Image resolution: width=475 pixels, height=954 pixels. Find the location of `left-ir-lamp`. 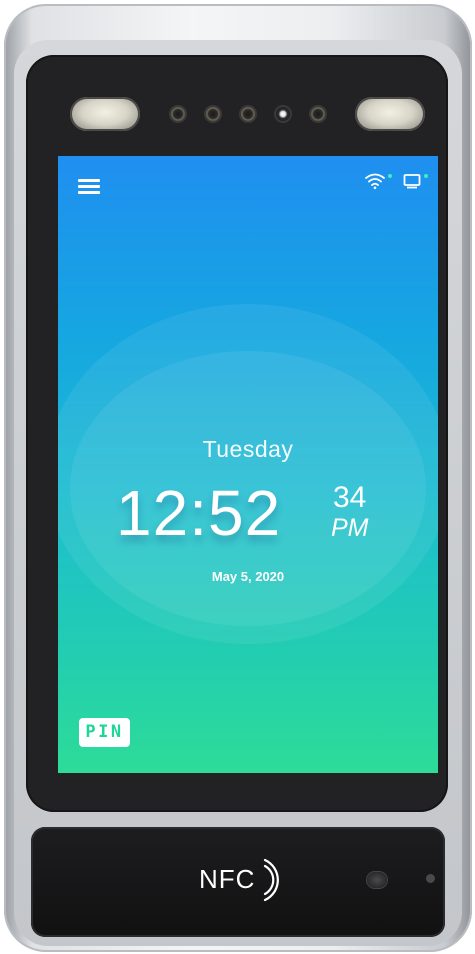

left-ir-lamp is located at coordinates (105, 114).